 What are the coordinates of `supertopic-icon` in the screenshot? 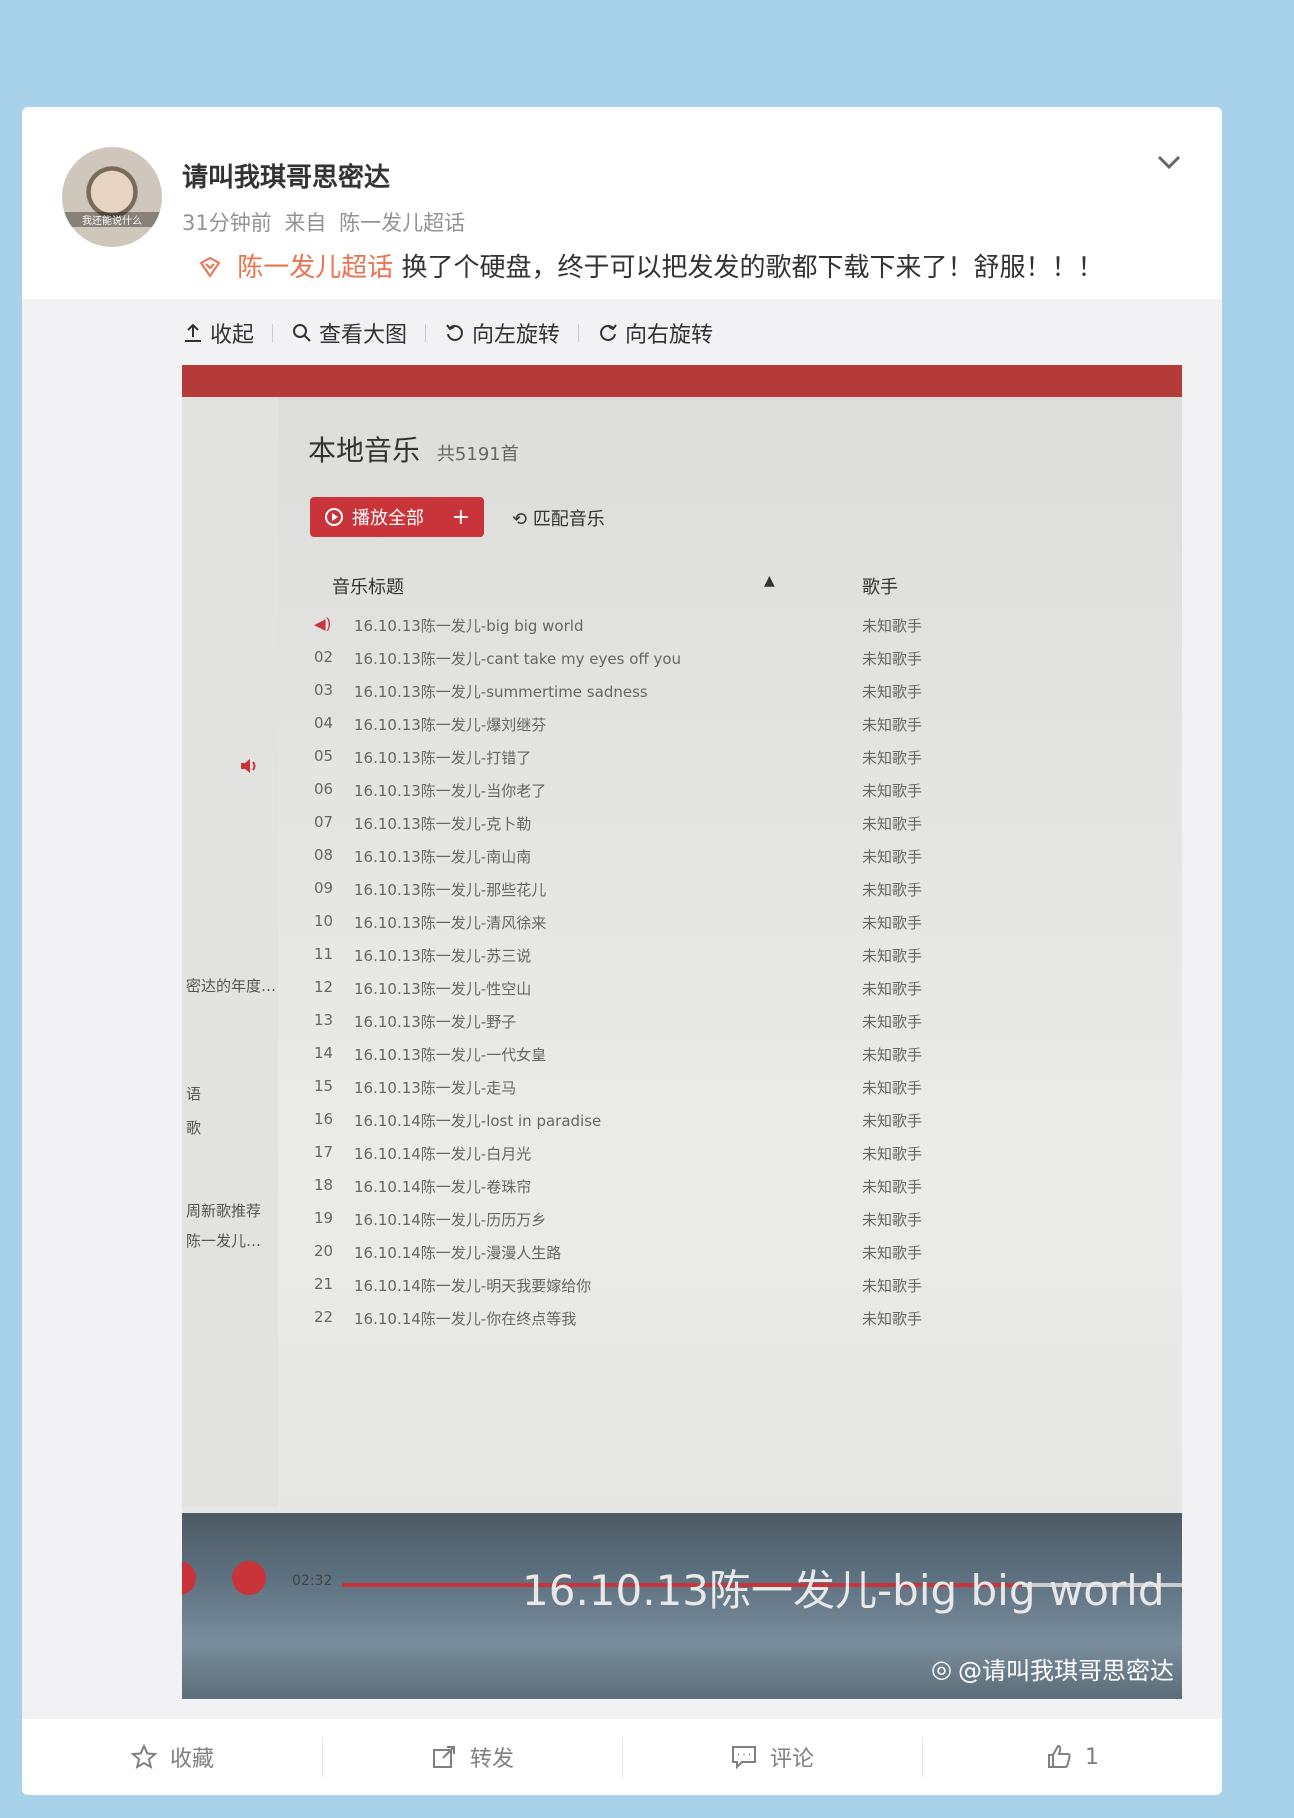 It's located at (210, 267).